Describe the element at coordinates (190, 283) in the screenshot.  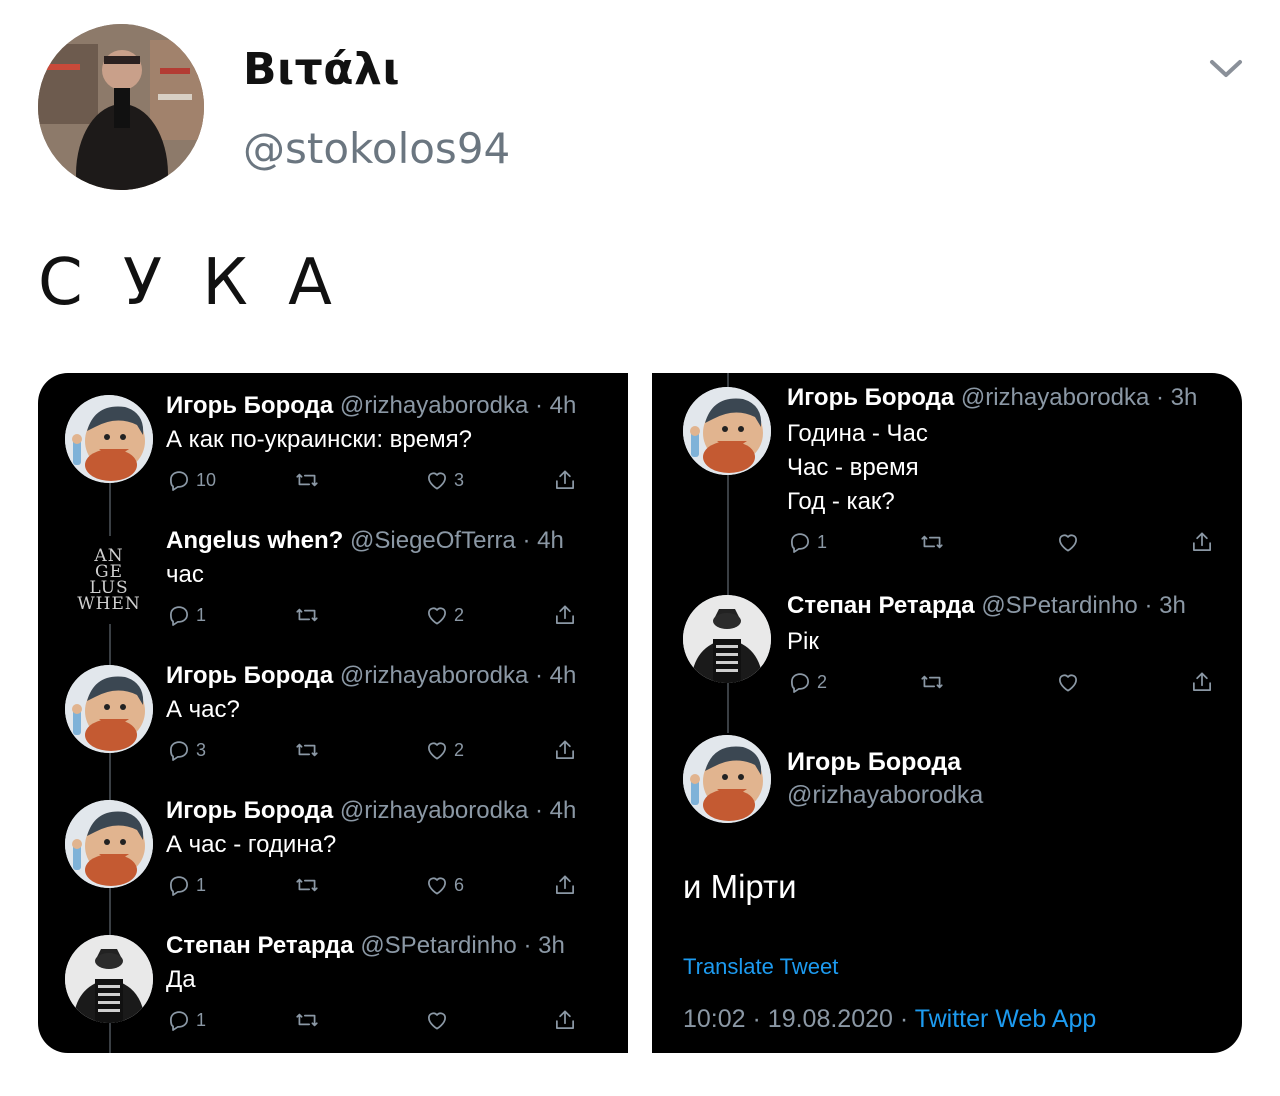
I see `tweet-text: С У К А` at that location.